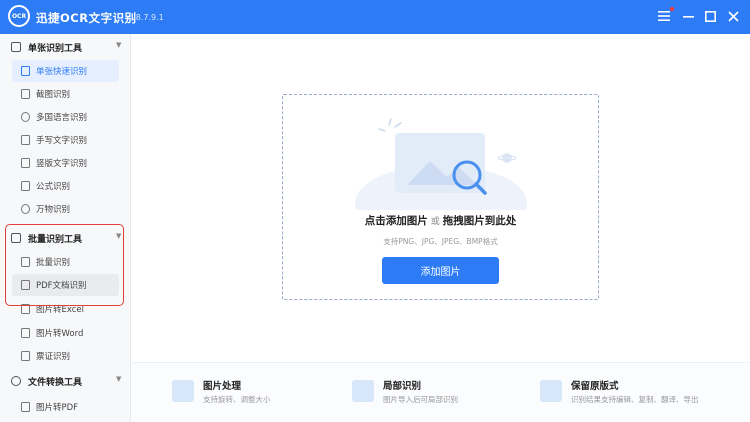 This screenshot has height=422, width=750. I want to click on maximize-icon, so click(710, 16).